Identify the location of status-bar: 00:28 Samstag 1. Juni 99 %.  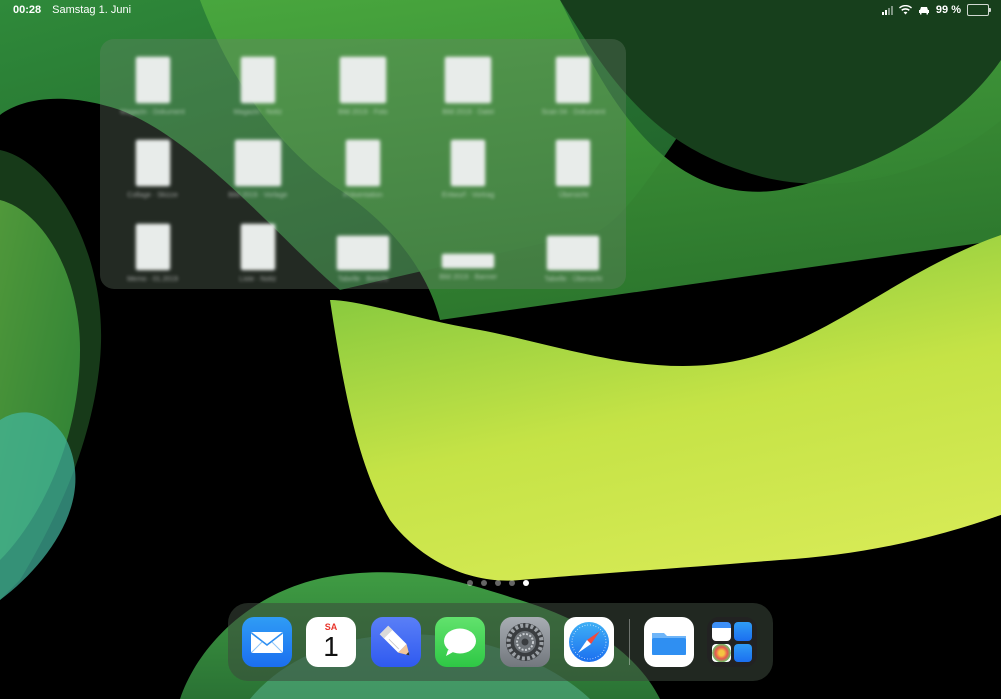
(500, 11).